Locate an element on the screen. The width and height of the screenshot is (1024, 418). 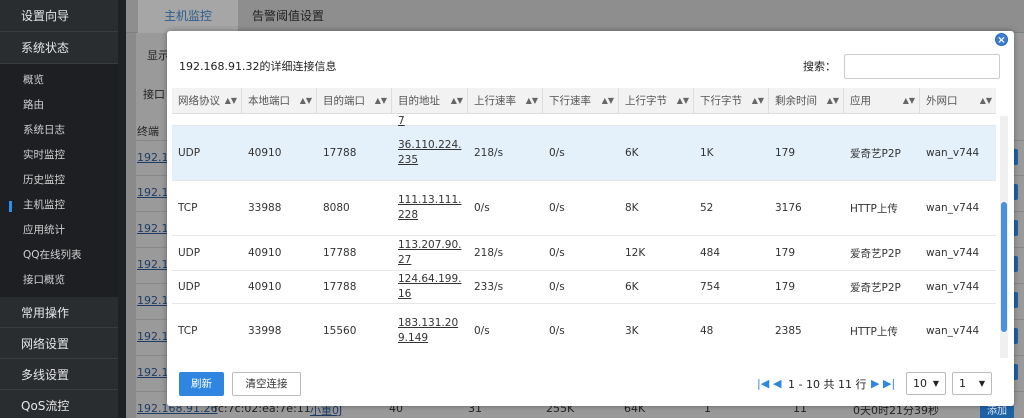
dest-addr-link: 111.13.111.228 is located at coordinates (430, 208).